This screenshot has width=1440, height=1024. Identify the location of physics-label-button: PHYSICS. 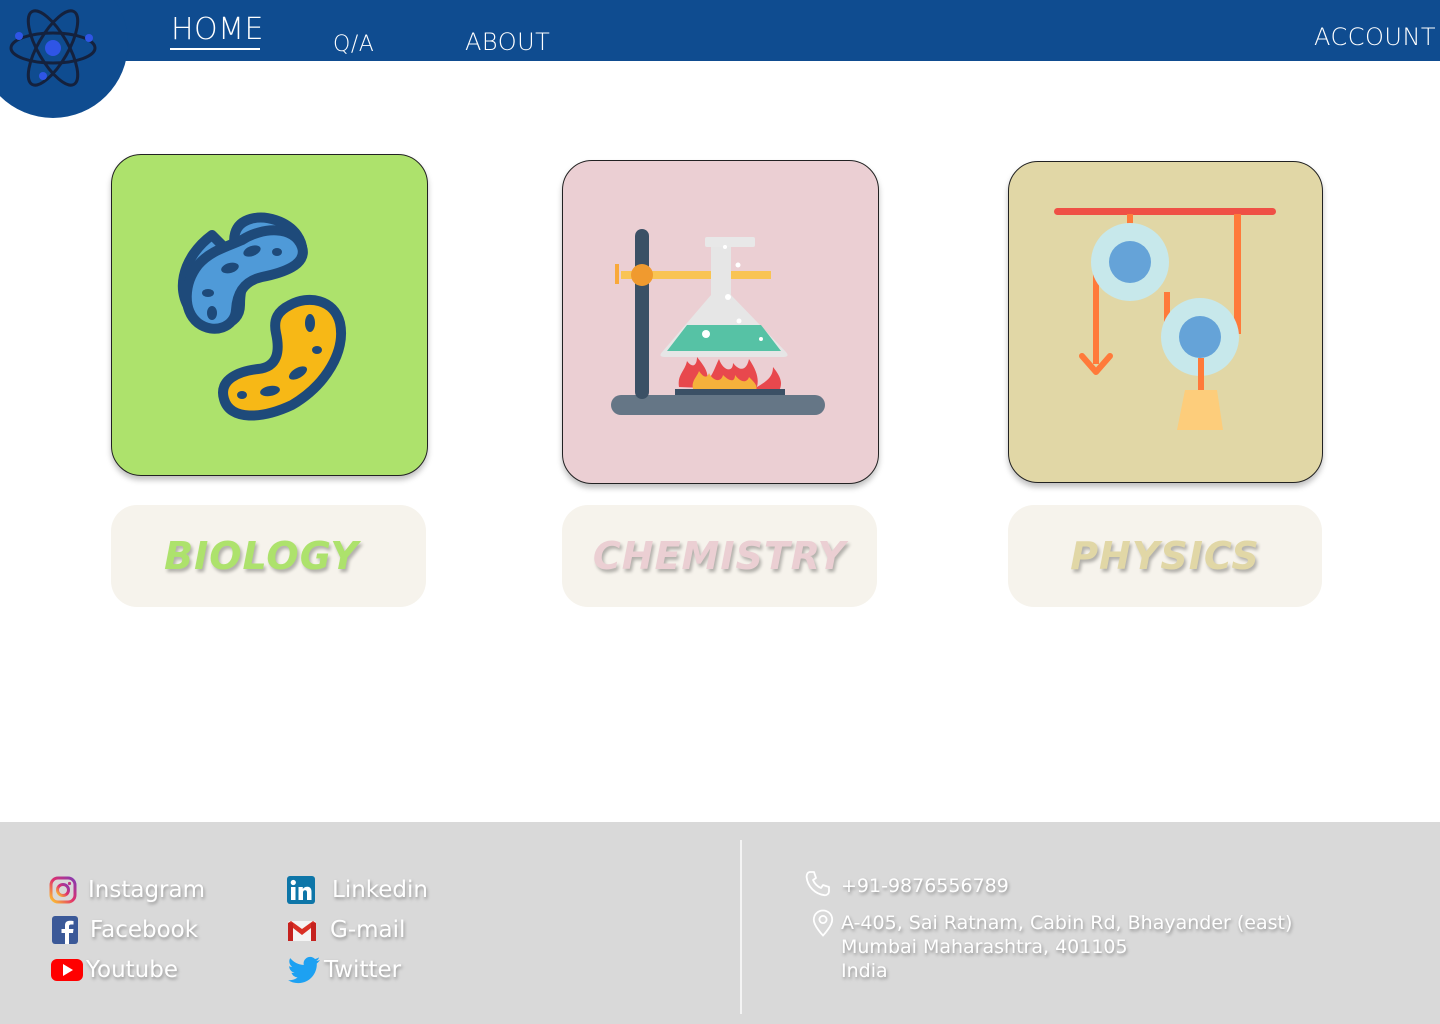
(1165, 556).